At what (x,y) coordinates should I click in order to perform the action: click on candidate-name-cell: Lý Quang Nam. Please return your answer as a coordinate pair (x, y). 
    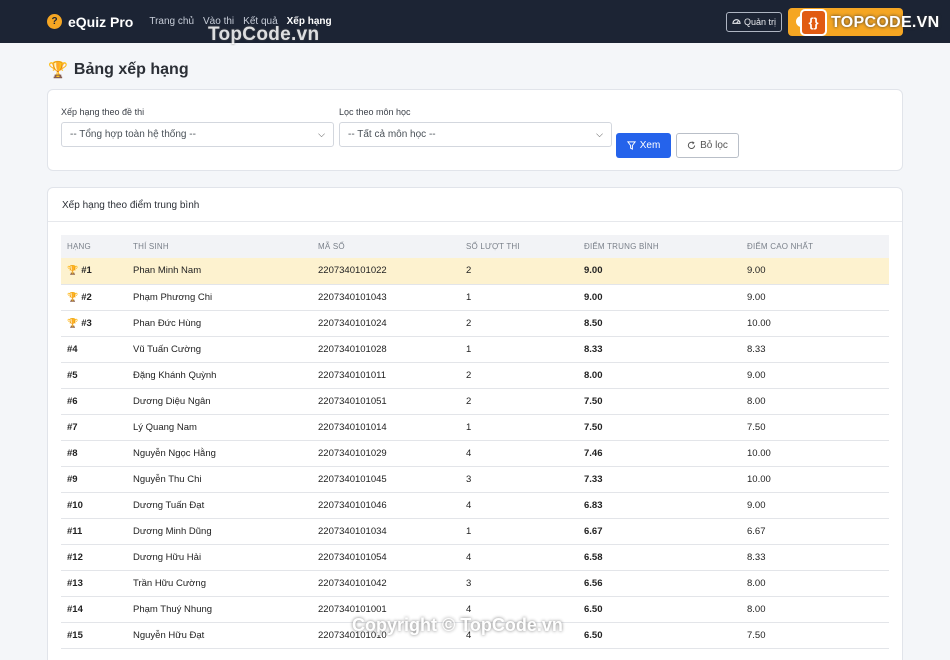
    Looking at the image, I should click on (219, 427).